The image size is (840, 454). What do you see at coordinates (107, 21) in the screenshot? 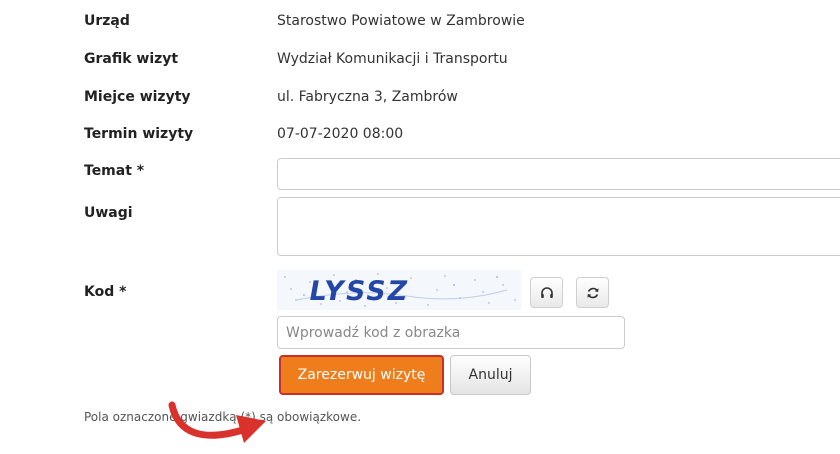
I see `office-label: Urząd` at bounding box center [107, 21].